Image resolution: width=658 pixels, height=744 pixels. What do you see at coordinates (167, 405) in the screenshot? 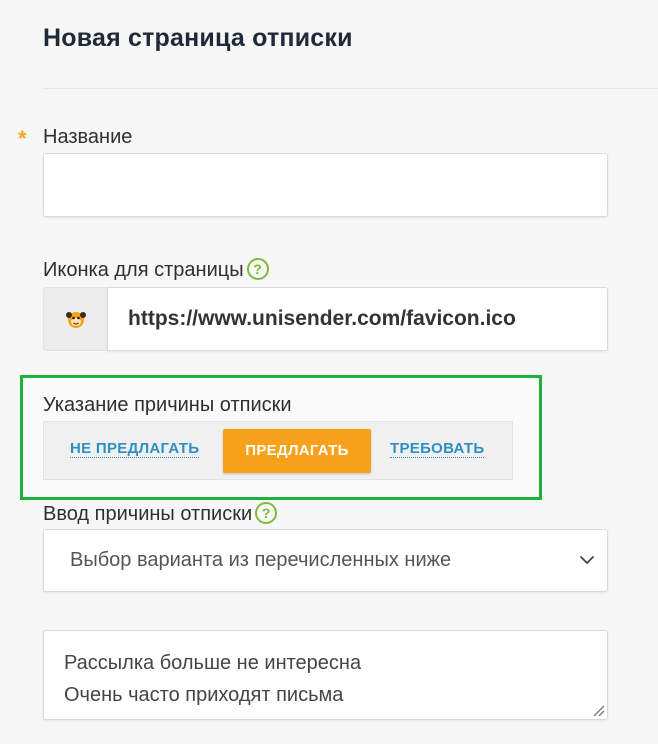
I see `reason-mode-label: Указание причины отписки` at bounding box center [167, 405].